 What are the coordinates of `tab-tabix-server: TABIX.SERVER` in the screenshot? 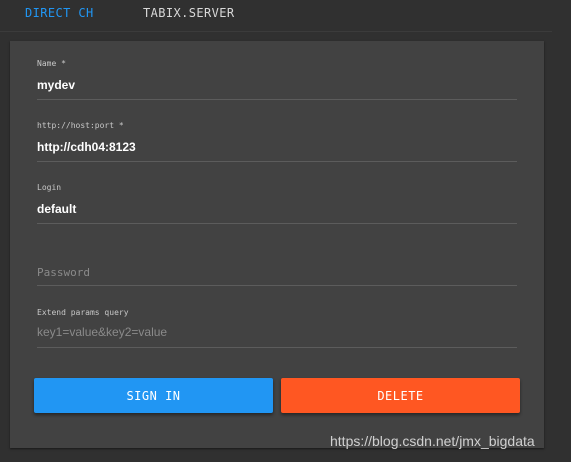 It's located at (189, 13).